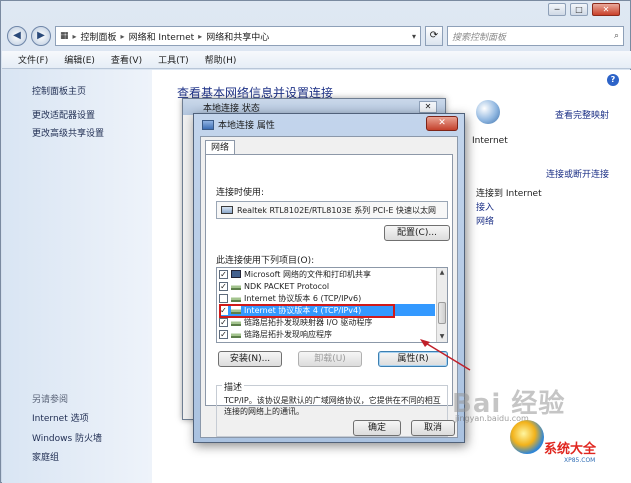 This screenshot has height=483, width=631. Describe the element at coordinates (240, 193) in the screenshot. I see `connect-using-label: 连接时使用:` at that location.